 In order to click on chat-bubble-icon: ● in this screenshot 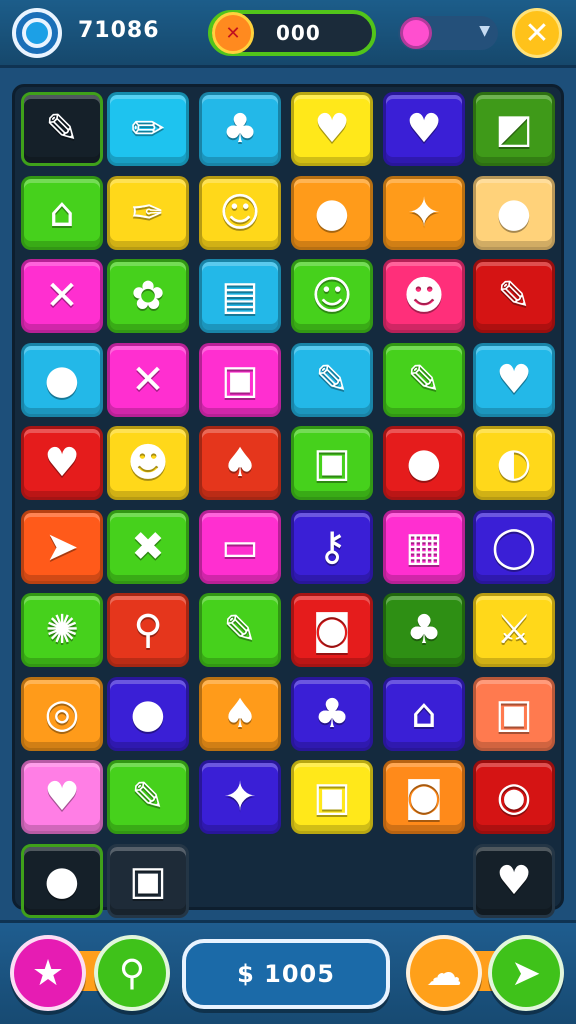, I will do `click(424, 463)`.